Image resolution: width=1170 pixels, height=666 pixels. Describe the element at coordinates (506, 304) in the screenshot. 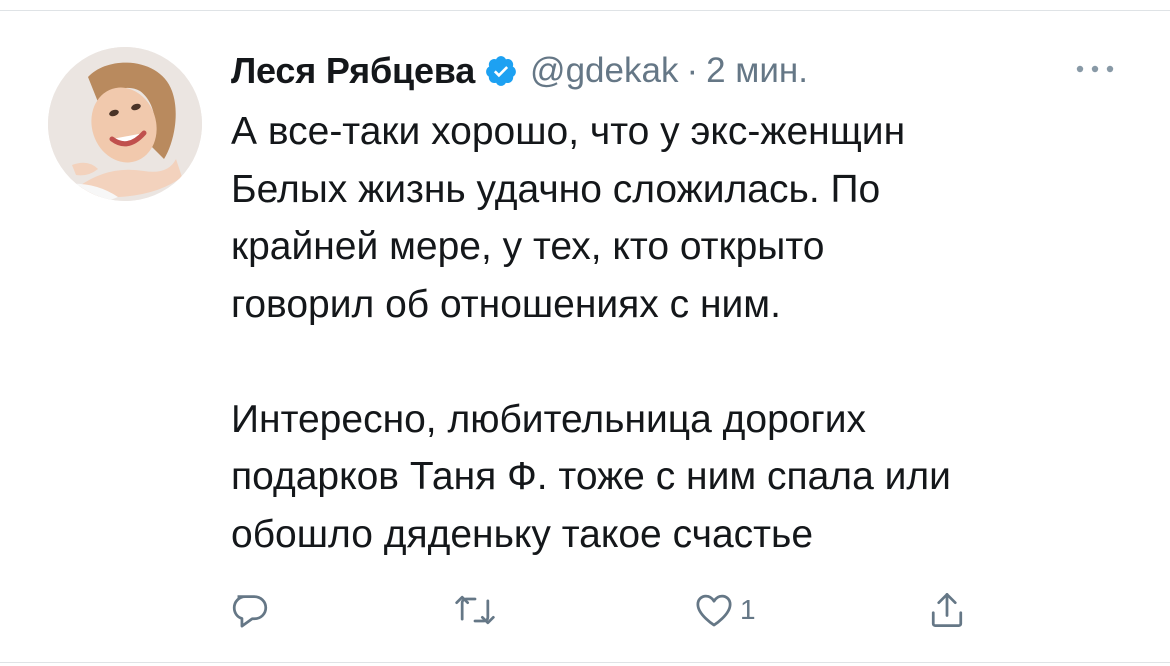

I see `tweet-text-line: говорил об отношениях с ним.` at that location.